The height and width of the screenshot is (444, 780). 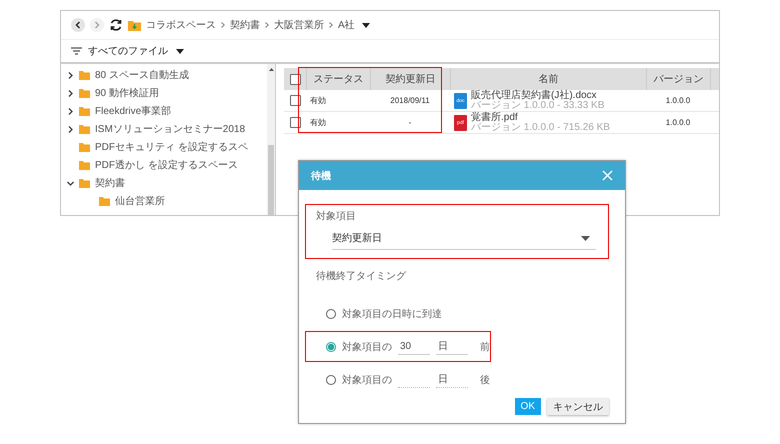 What do you see at coordinates (540, 127) in the screenshot?
I see `file-meta: バージョン 1.0.0.0 - 715.26 KB` at bounding box center [540, 127].